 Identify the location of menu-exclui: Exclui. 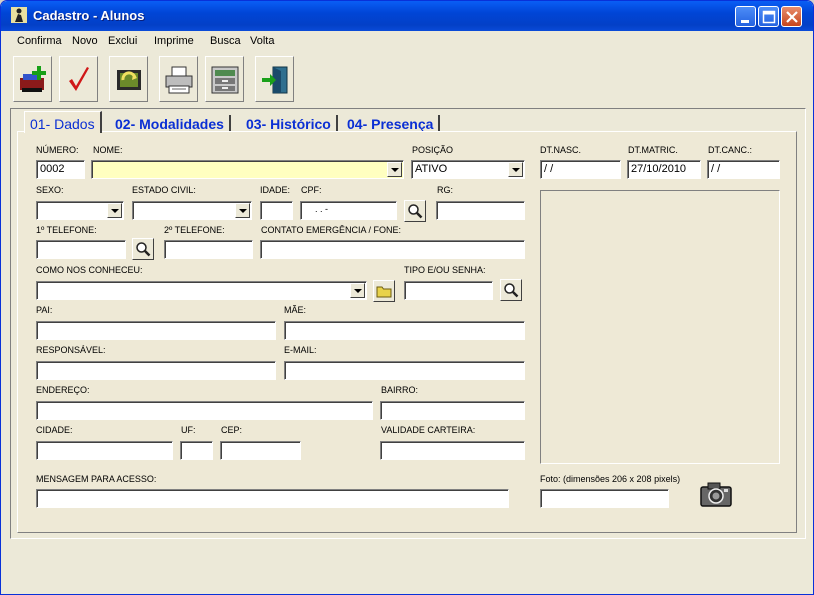
(122, 41).